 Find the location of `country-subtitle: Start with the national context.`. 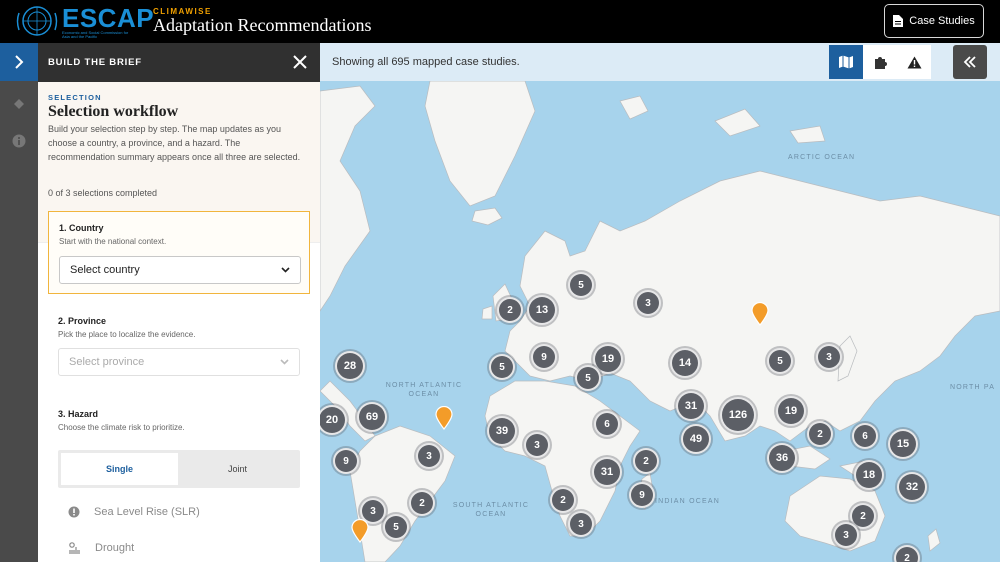

country-subtitle: Start with the national context. is located at coordinates (113, 241).